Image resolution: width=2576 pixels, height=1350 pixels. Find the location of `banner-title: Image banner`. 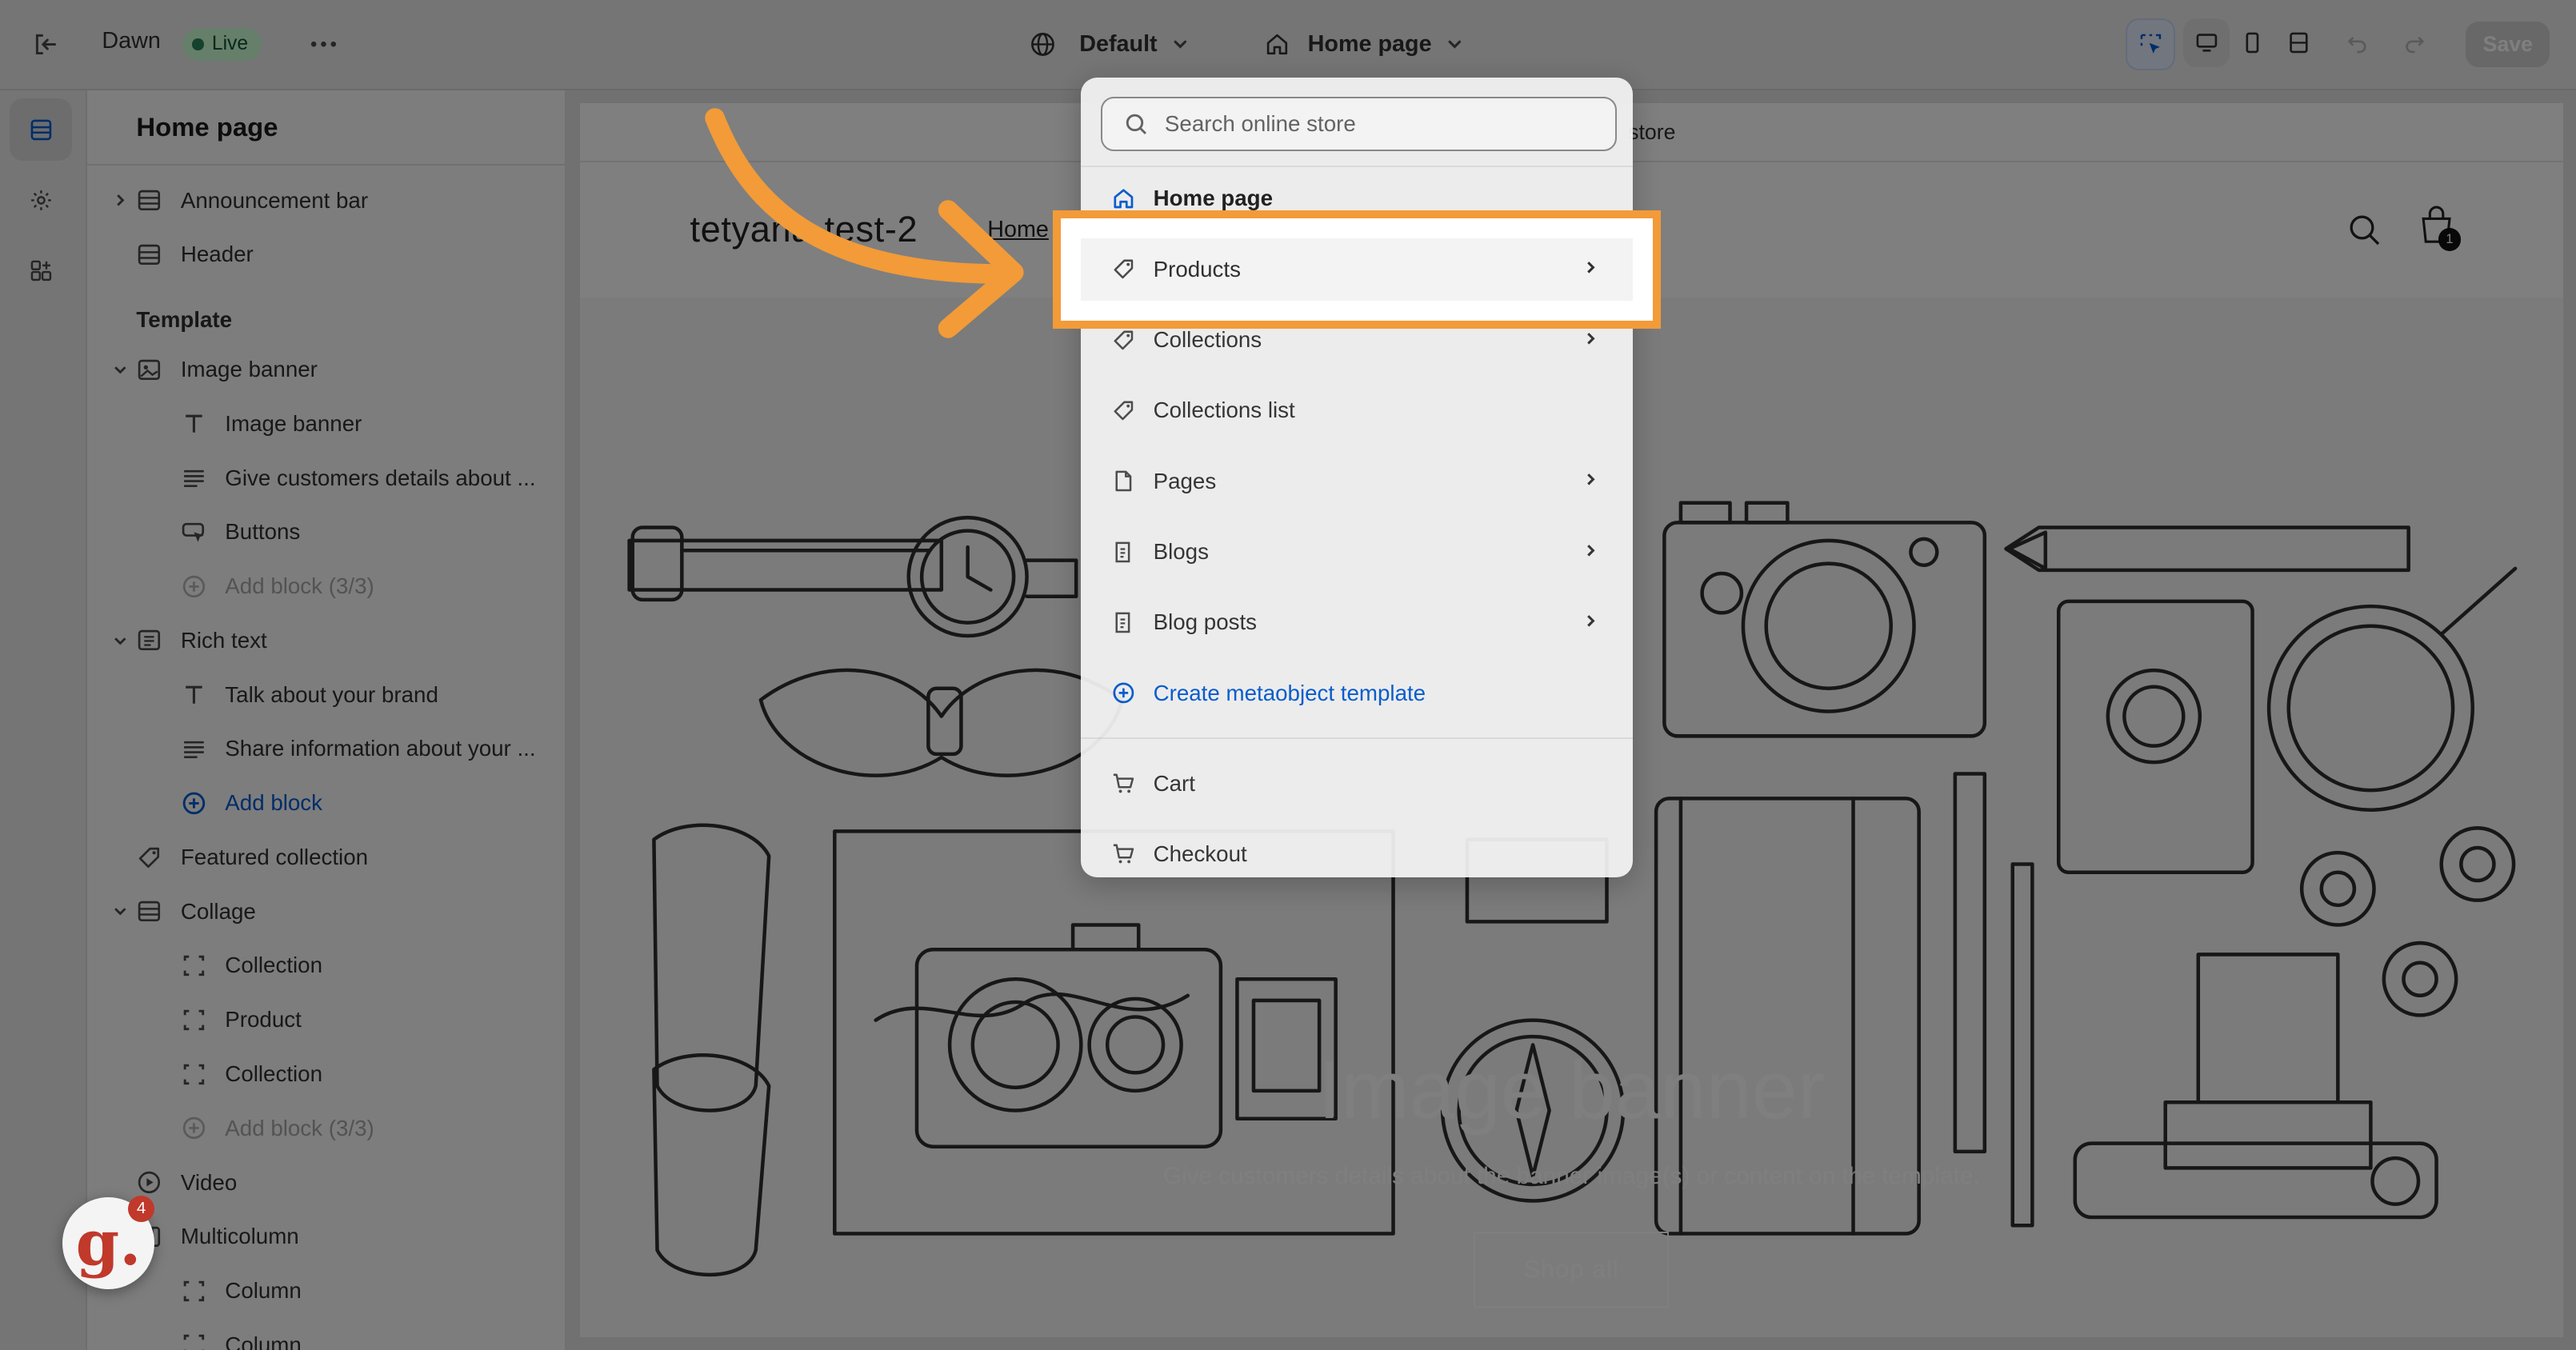

banner-title: Image banner is located at coordinates (1572, 1090).